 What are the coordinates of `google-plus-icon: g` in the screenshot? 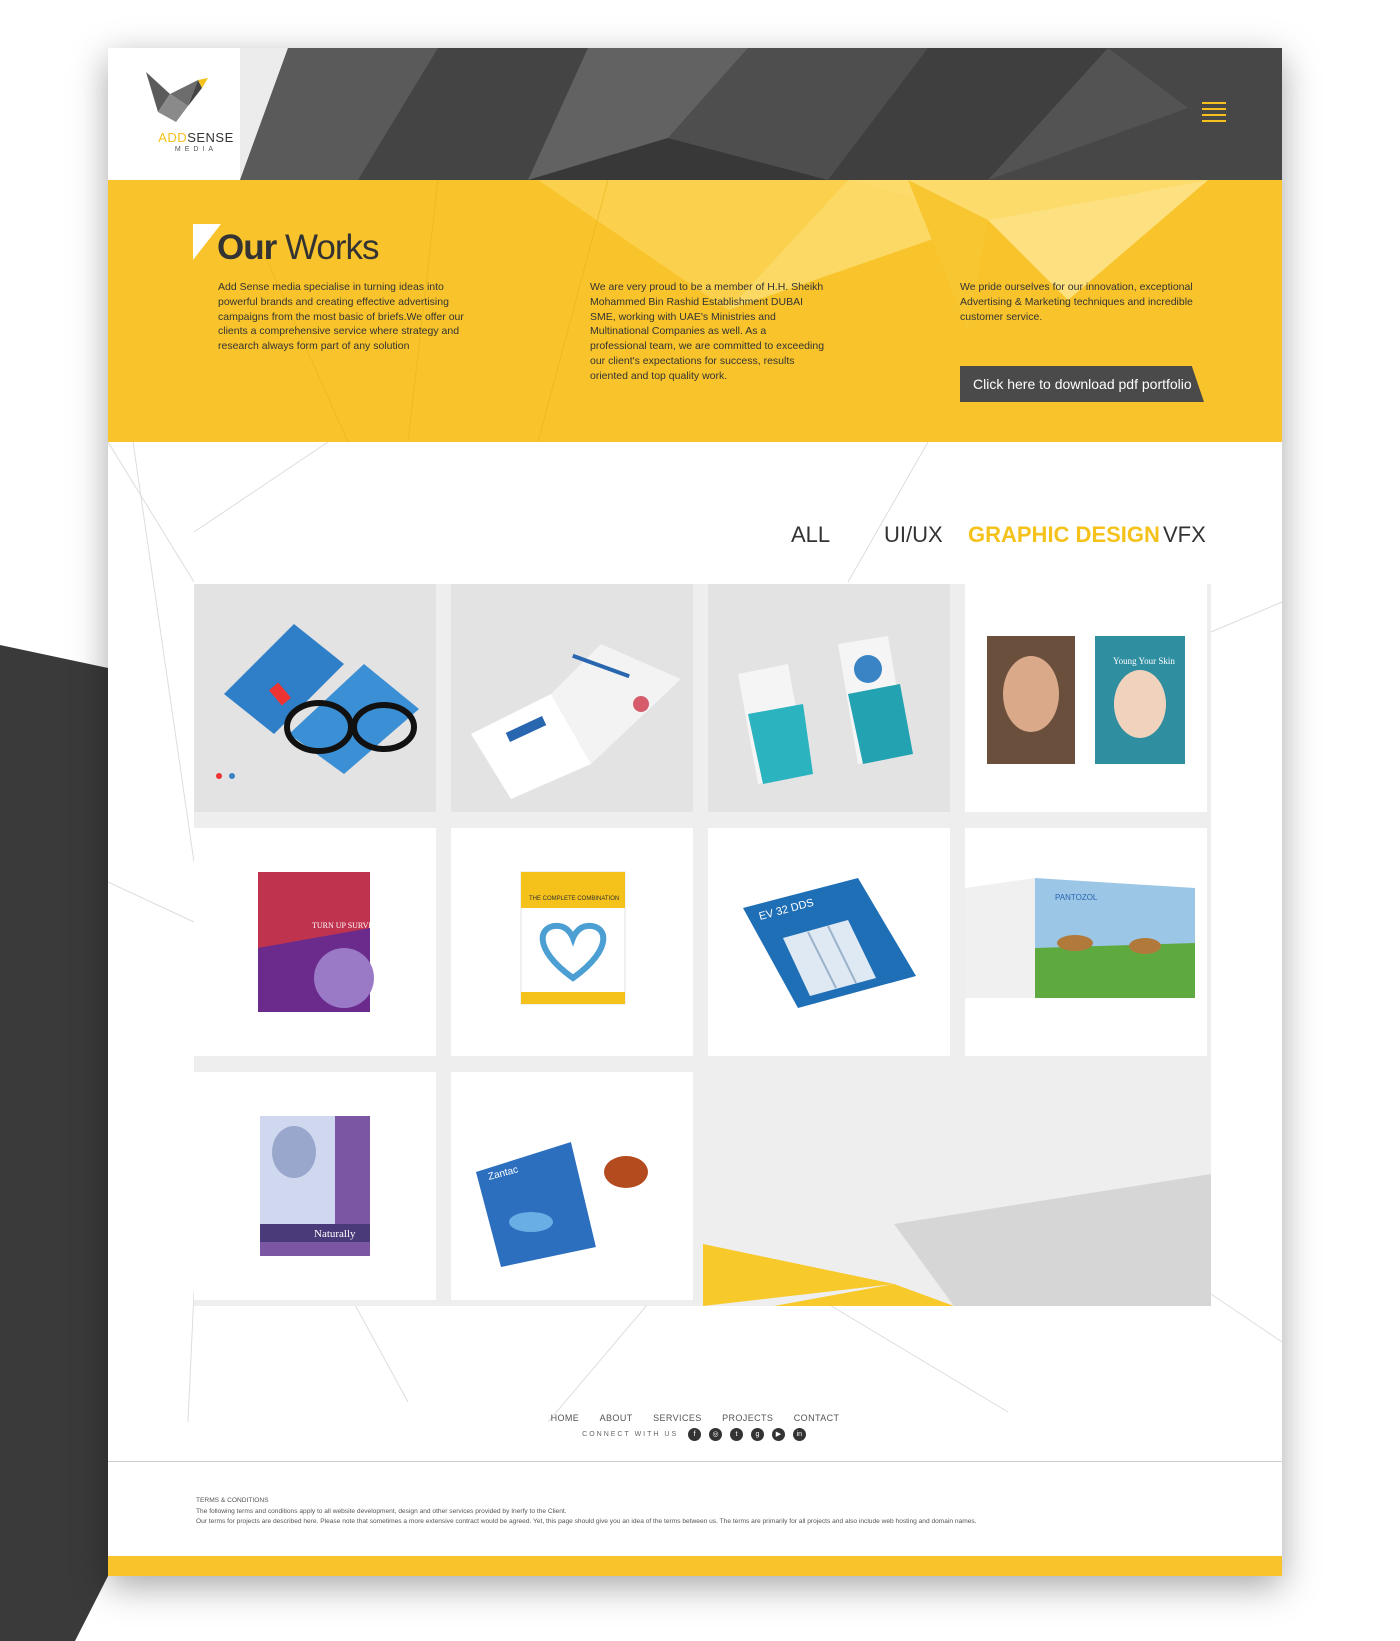 It's located at (757, 1434).